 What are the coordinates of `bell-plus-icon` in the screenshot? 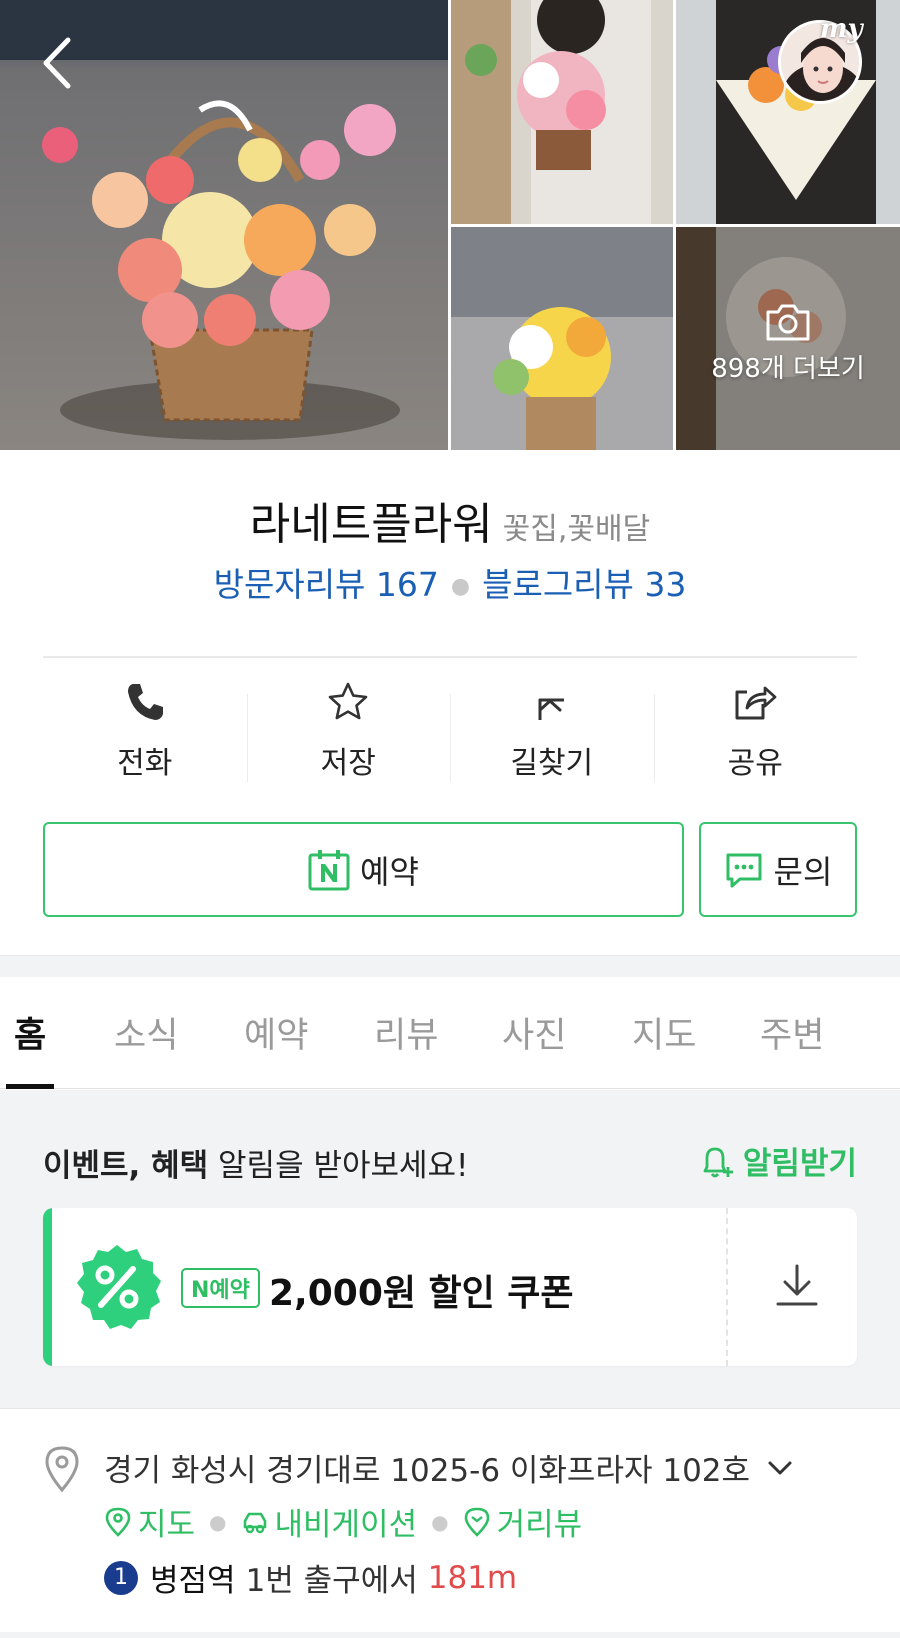 It's located at (718, 1162).